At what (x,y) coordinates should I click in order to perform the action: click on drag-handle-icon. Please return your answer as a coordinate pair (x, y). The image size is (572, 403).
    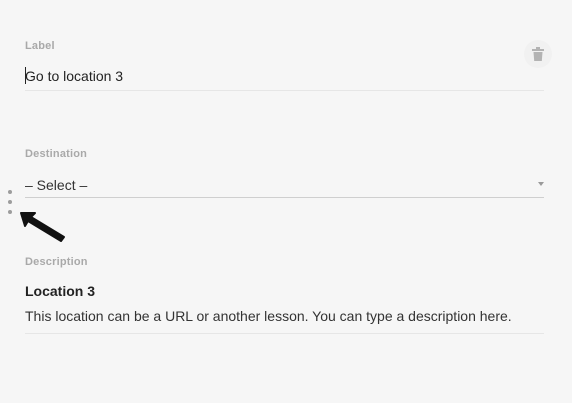
    Looking at the image, I should click on (10, 203).